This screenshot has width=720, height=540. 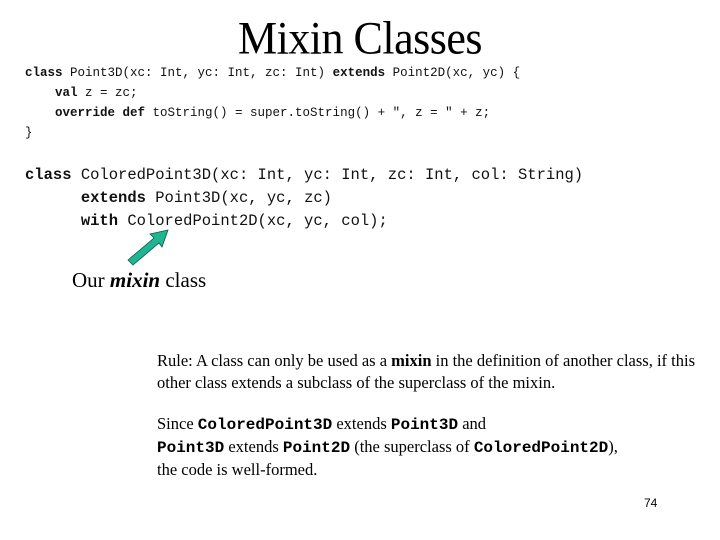 What do you see at coordinates (265, 425) in the screenshot?
I see `class-name: ColoredPoint3D` at bounding box center [265, 425].